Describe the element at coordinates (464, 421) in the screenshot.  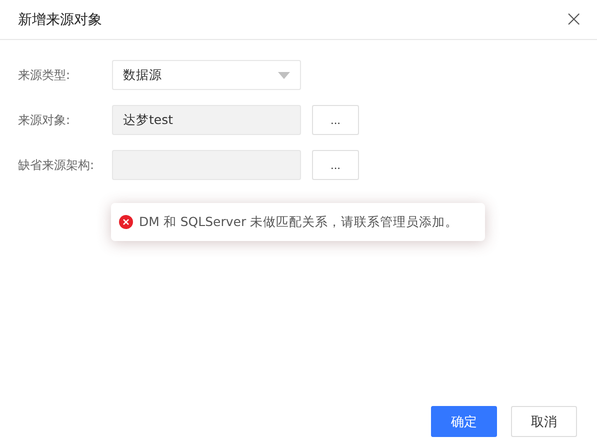
I see `confirm-button: 确定` at that location.